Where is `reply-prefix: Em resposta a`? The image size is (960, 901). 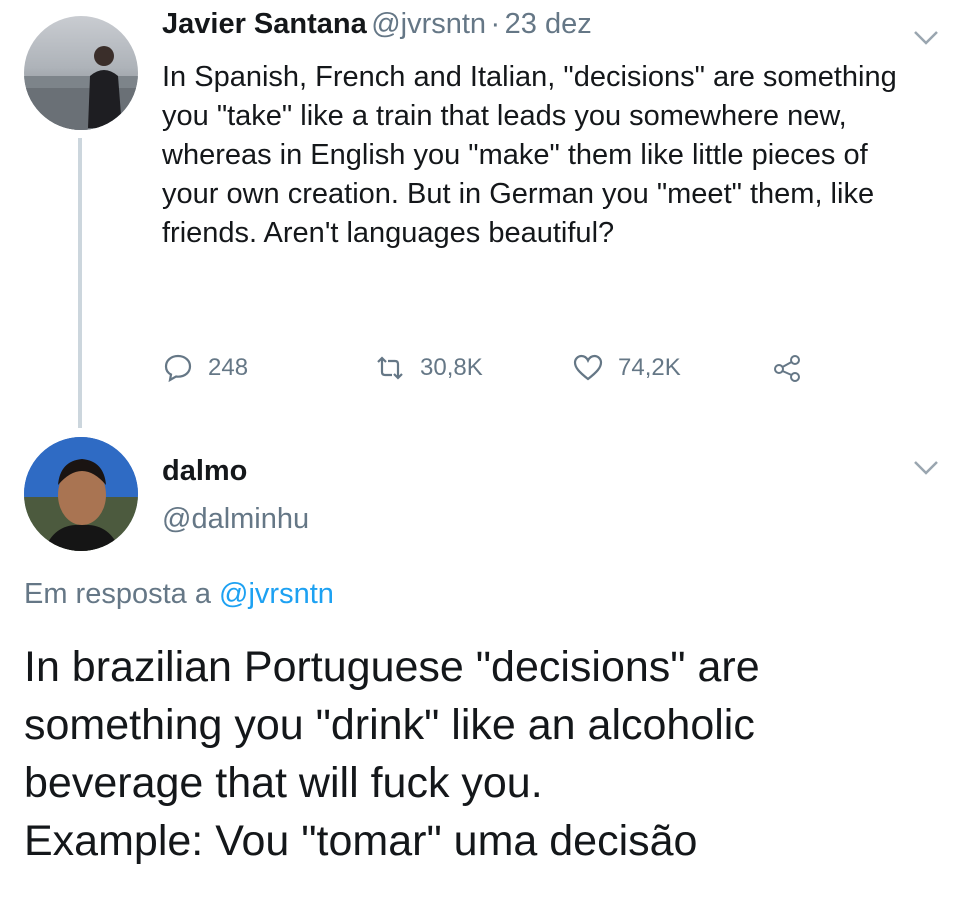 reply-prefix: Em resposta a is located at coordinates (117, 594).